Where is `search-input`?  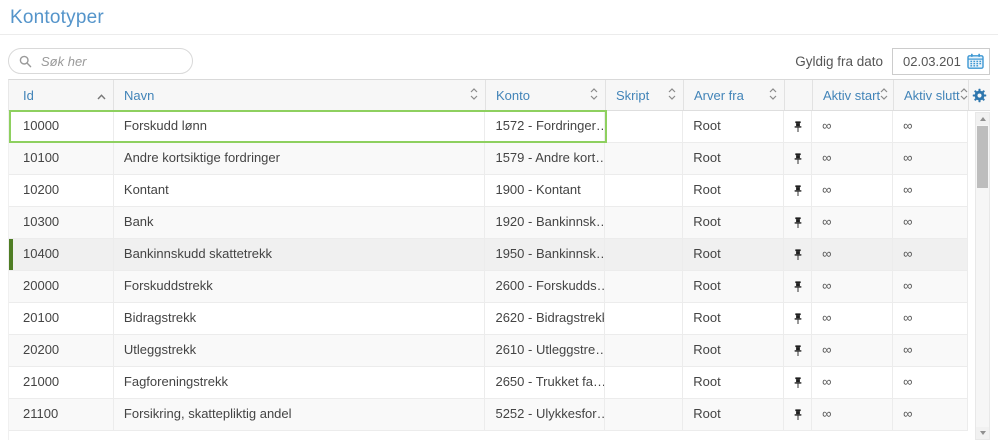
search-input is located at coordinates (130, 61).